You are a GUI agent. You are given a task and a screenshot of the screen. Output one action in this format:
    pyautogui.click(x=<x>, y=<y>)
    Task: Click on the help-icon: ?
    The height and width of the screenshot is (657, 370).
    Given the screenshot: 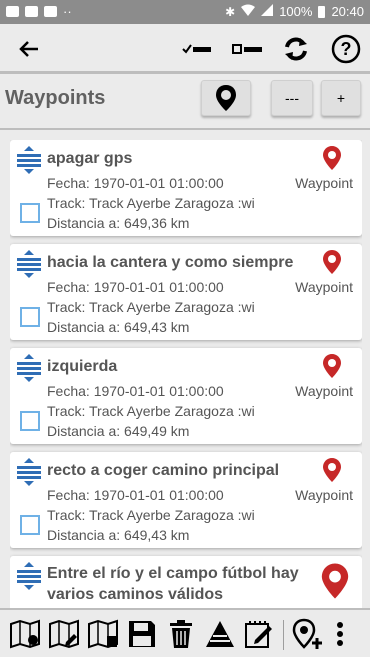 What is the action you would take?
    pyautogui.click(x=346, y=49)
    